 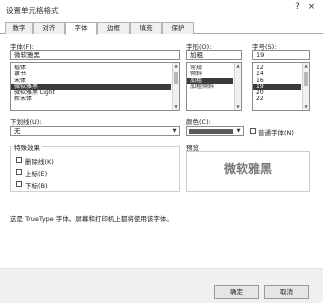 What do you see at coordinates (19, 172) in the screenshot?
I see `superscript-checkbox` at bounding box center [19, 172].